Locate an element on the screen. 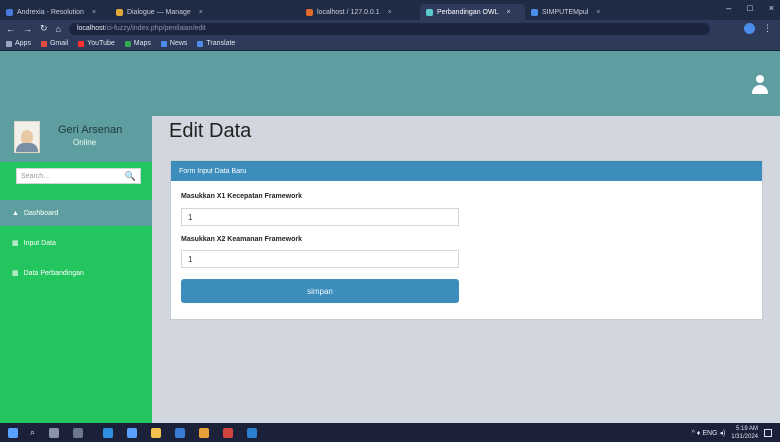  maps-icon is located at coordinates (127, 43).